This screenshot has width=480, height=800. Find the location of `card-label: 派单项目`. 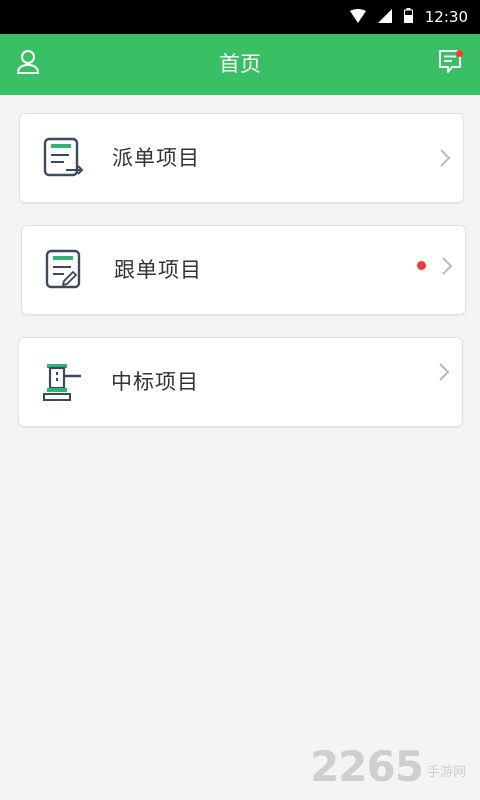

card-label: 派单项目 is located at coordinates (156, 158).